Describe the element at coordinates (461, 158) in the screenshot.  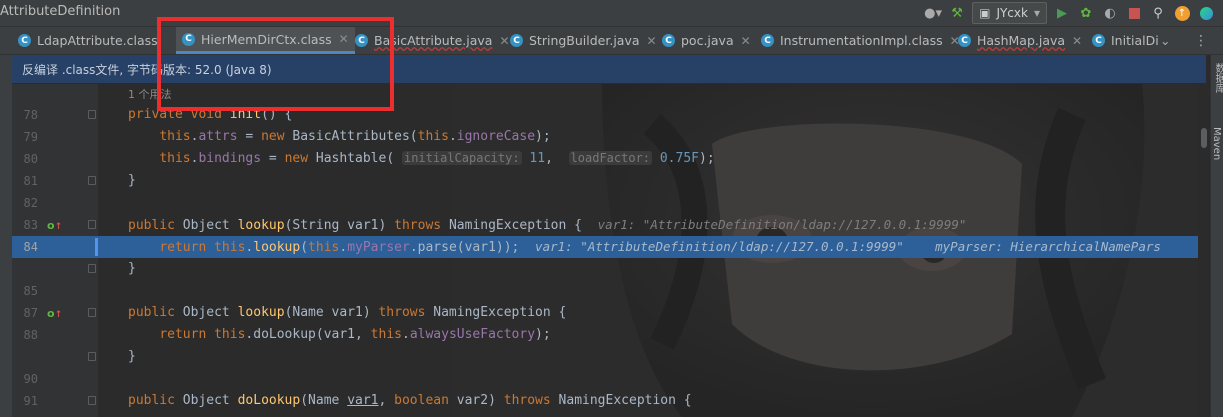
I see `parameter-hint: initialCapacity:` at that location.